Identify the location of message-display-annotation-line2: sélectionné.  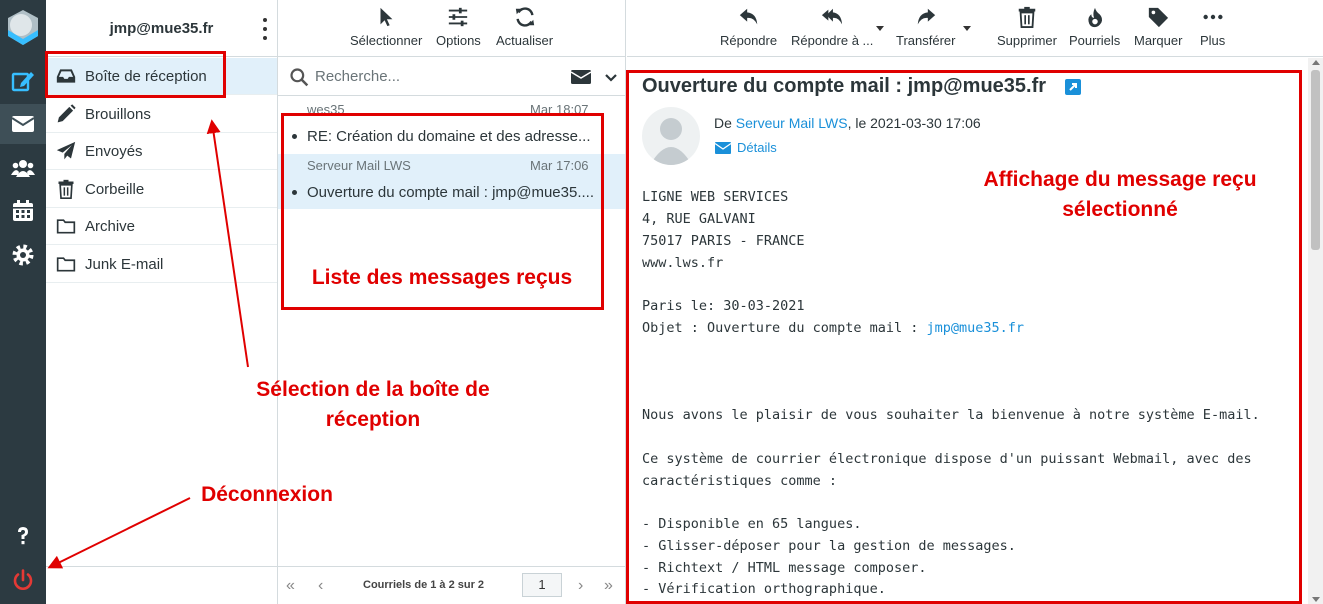
(1120, 209).